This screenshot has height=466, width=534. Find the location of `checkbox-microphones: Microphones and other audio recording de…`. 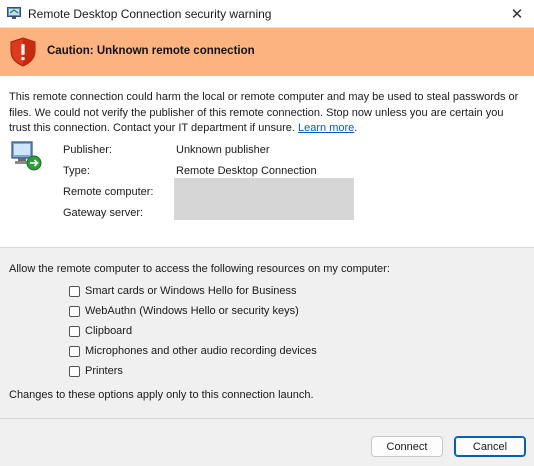

checkbox-microphones: Microphones and other audio recording de… is located at coordinates (193, 351).